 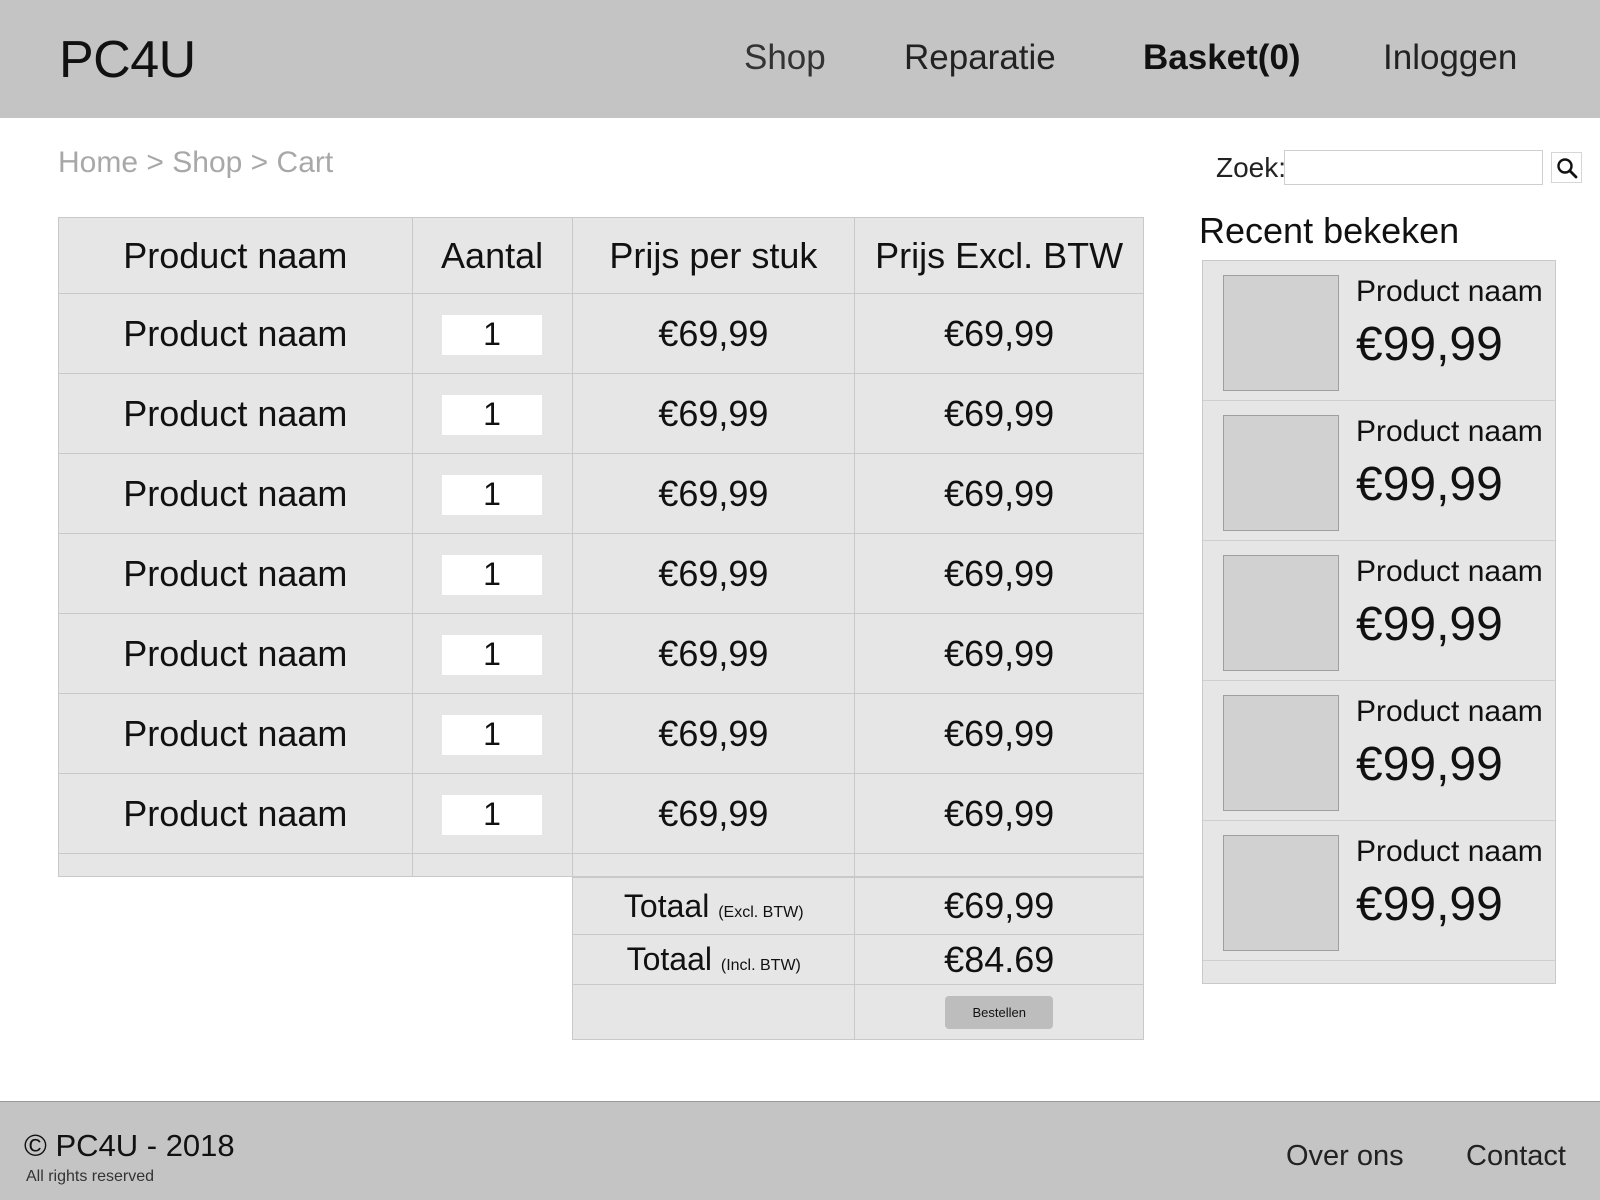 I want to click on total-excl-value: €69,99, so click(x=999, y=906).